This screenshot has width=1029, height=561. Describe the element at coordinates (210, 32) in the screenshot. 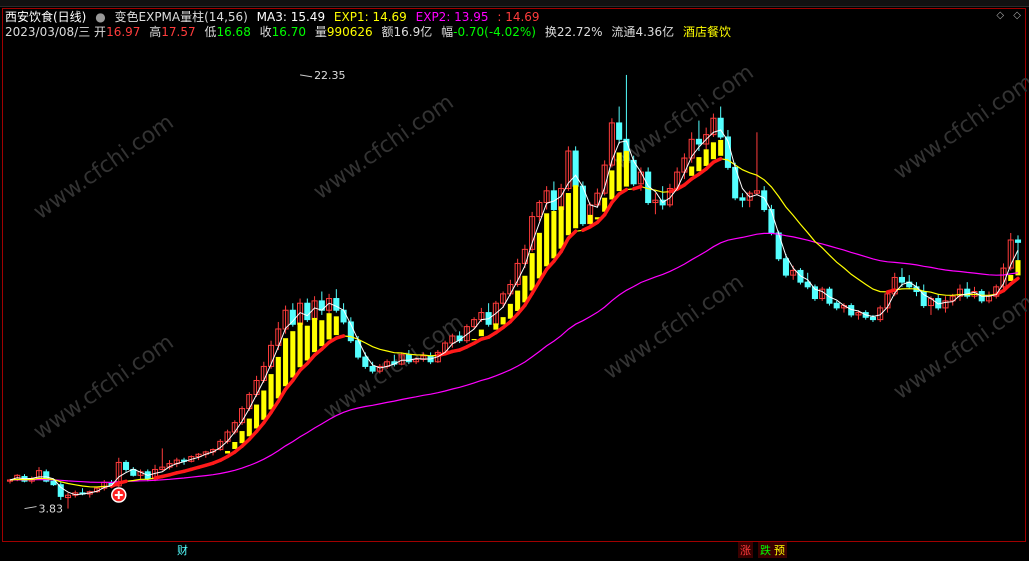

I see `low-label: 低` at that location.